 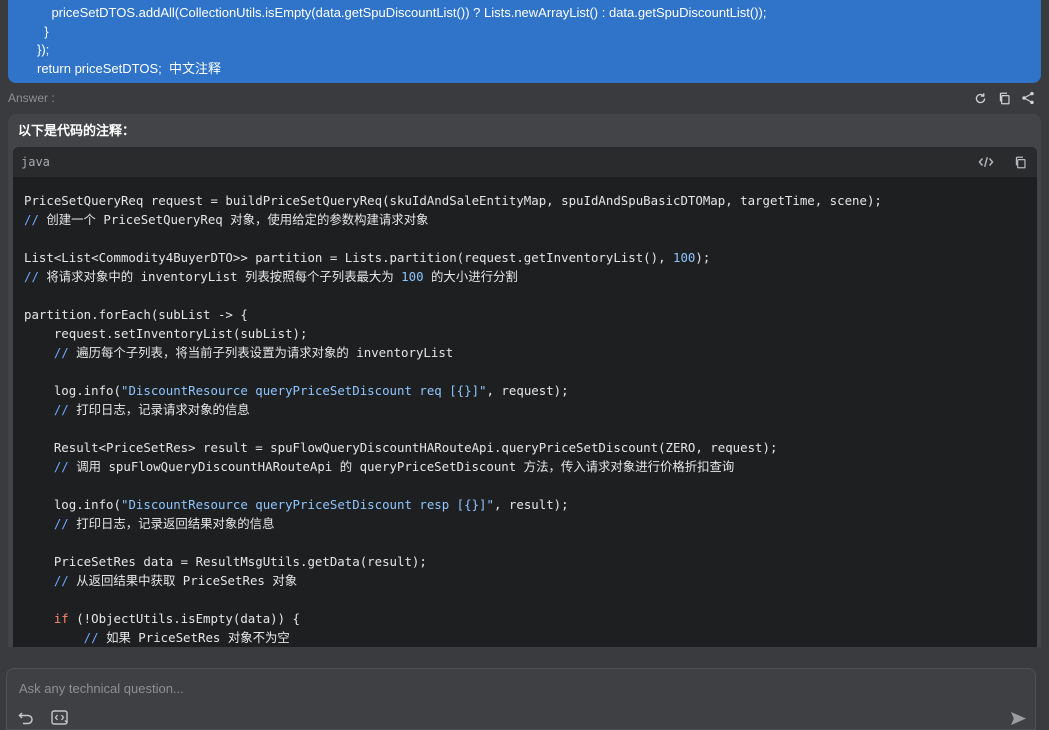 I want to click on code-token: 将请求对象中的 inventoryList 列表按照每个子列表最大为, so click(x=224, y=276).